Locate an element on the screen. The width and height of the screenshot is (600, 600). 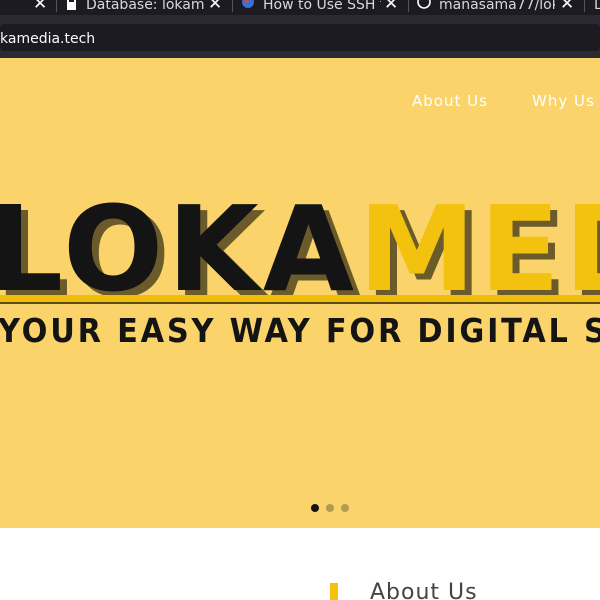
hero-tagline: YOUR EASY WAY FOR DIGITAL SOLUTIONS is located at coordinates (300, 330).